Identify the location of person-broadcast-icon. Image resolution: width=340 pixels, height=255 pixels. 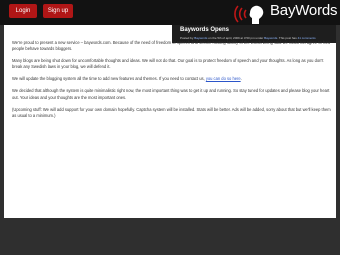
(249, 14).